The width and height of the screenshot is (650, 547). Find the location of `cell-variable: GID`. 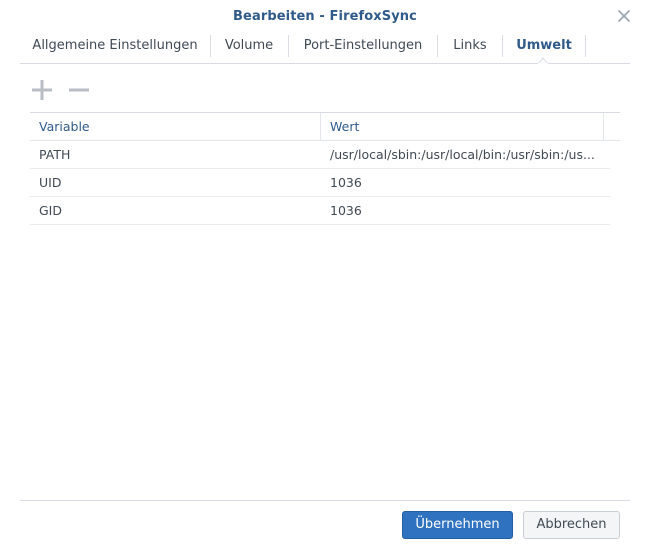

cell-variable: GID is located at coordinates (50, 210).